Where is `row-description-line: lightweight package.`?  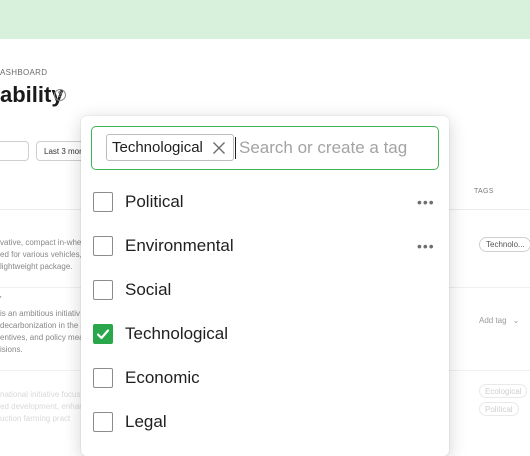
row-description-line: lightweight package. is located at coordinates (36, 266).